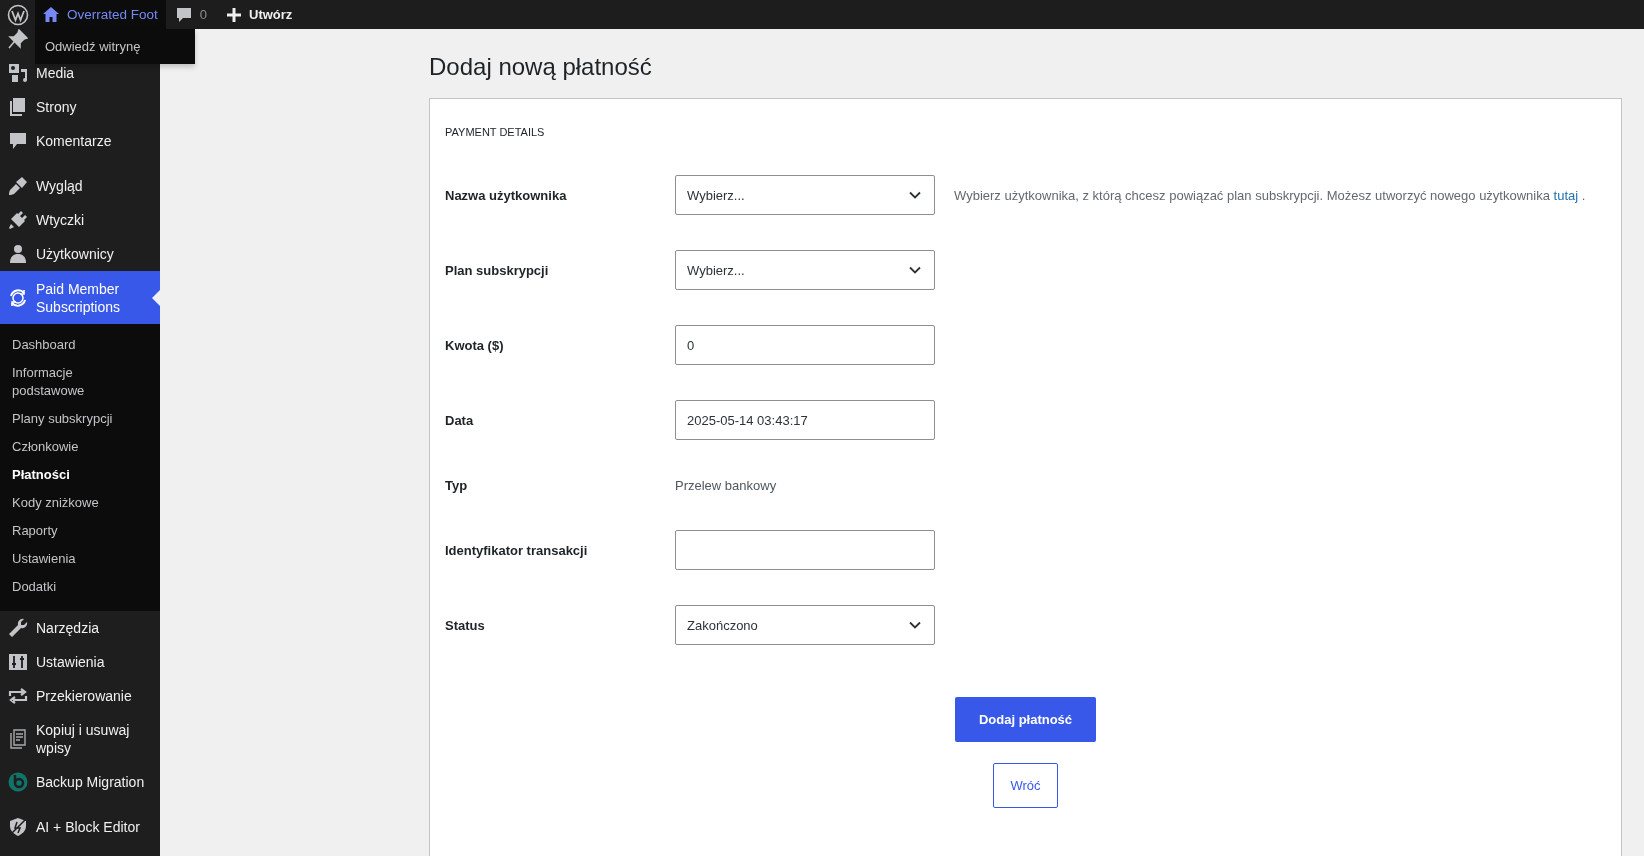 The height and width of the screenshot is (856, 1644). Describe the element at coordinates (495, 132) in the screenshot. I see `section-heading: PAYMENT DETAILS` at that location.